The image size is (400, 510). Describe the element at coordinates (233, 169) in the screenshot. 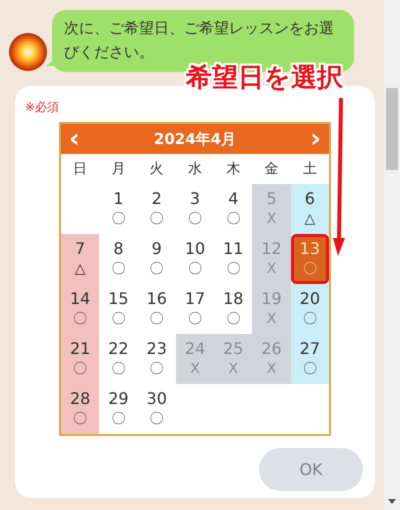

I see `weekday-label: 木` at that location.